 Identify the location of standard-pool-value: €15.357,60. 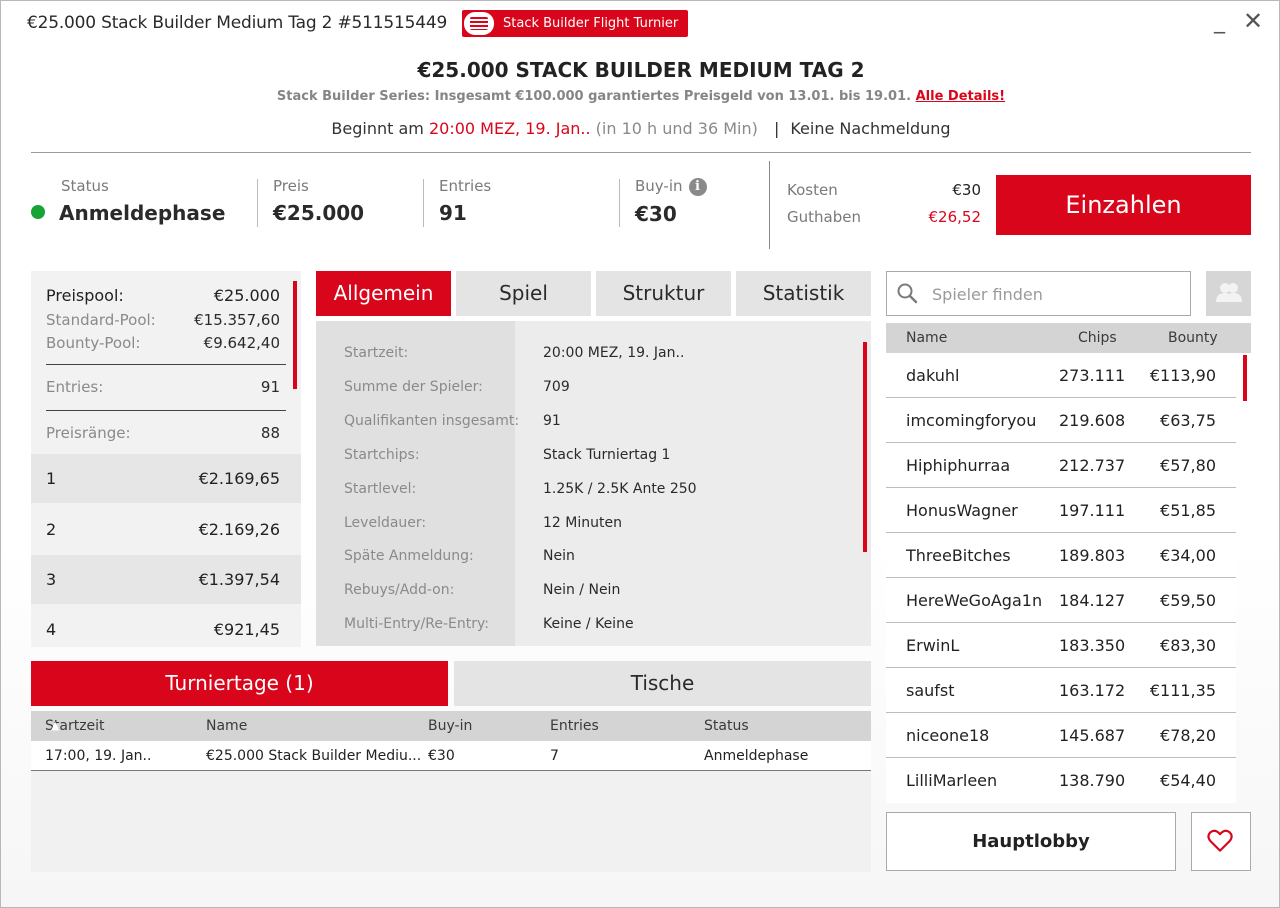
(237, 320).